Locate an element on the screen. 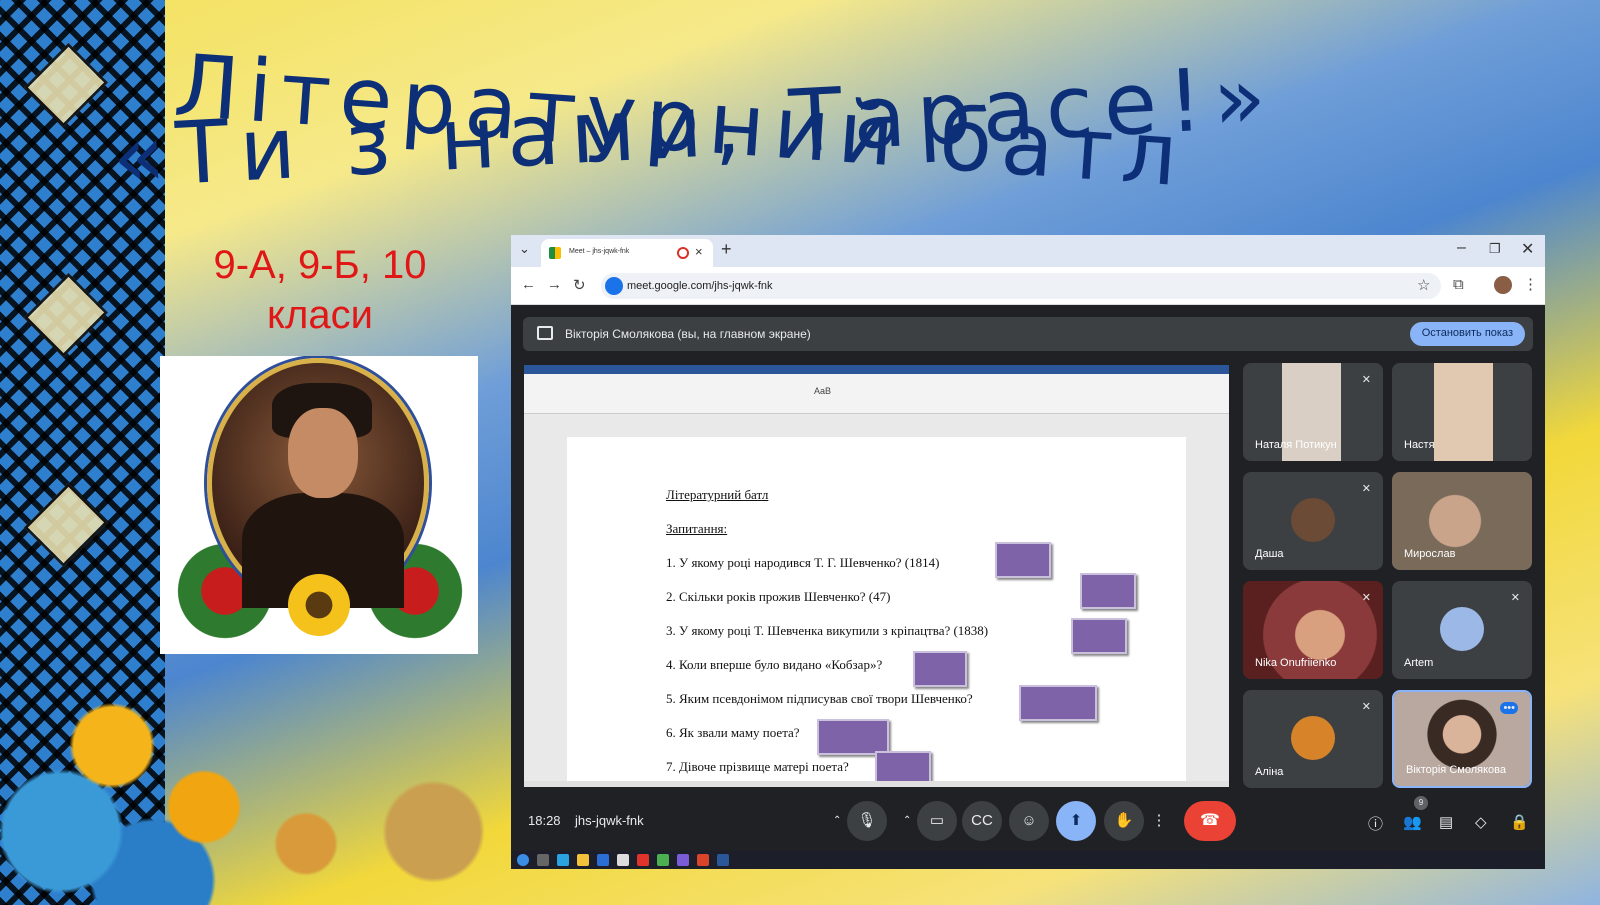  start-icon is located at coordinates (523, 860).